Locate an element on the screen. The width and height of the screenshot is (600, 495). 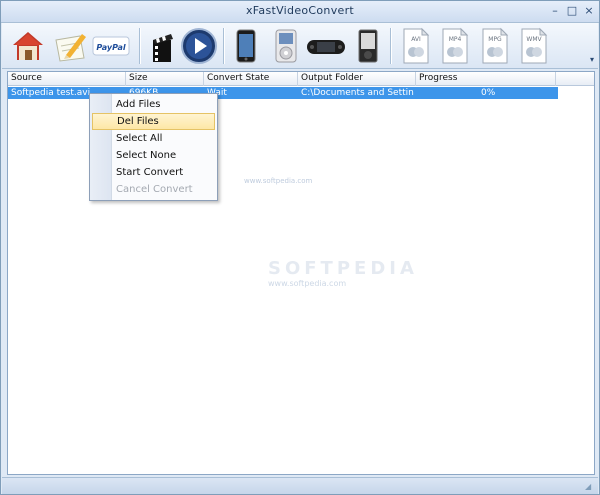
close-button: × is located at coordinates (589, 11).